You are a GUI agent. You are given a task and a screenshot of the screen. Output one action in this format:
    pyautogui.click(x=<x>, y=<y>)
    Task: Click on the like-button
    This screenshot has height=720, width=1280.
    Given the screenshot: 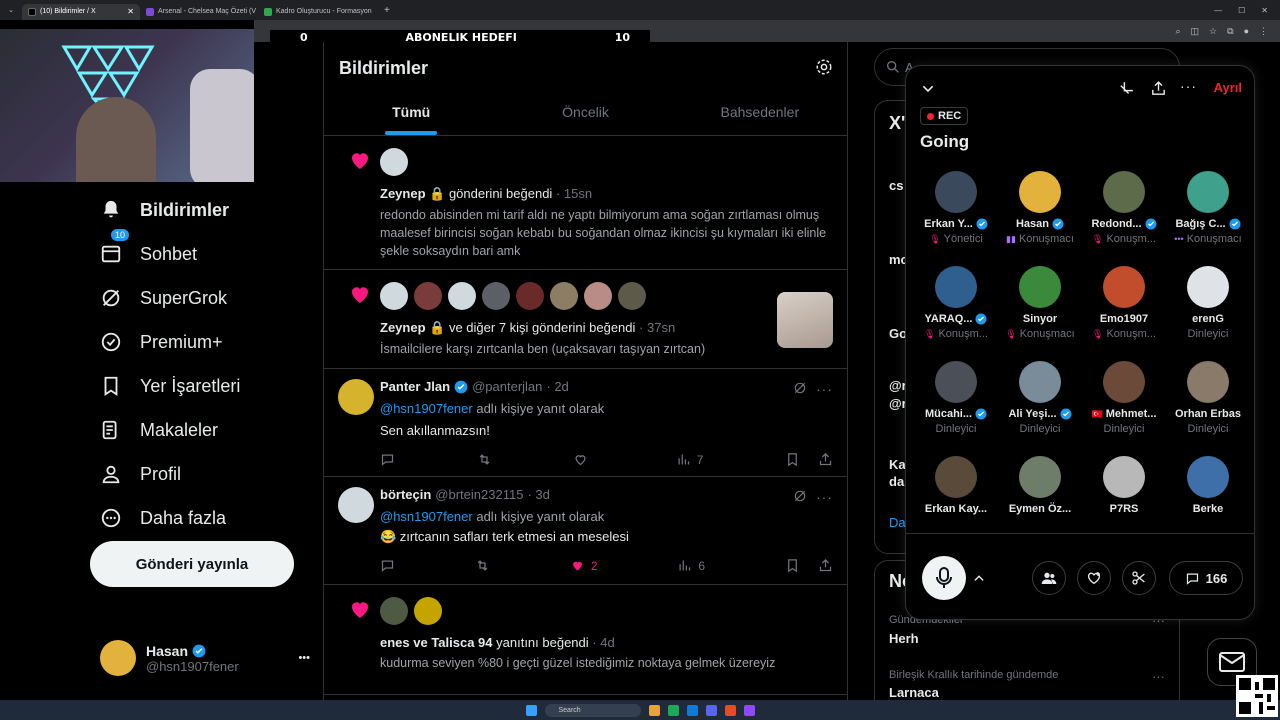 What is the action you would take?
    pyautogui.click(x=583, y=459)
    